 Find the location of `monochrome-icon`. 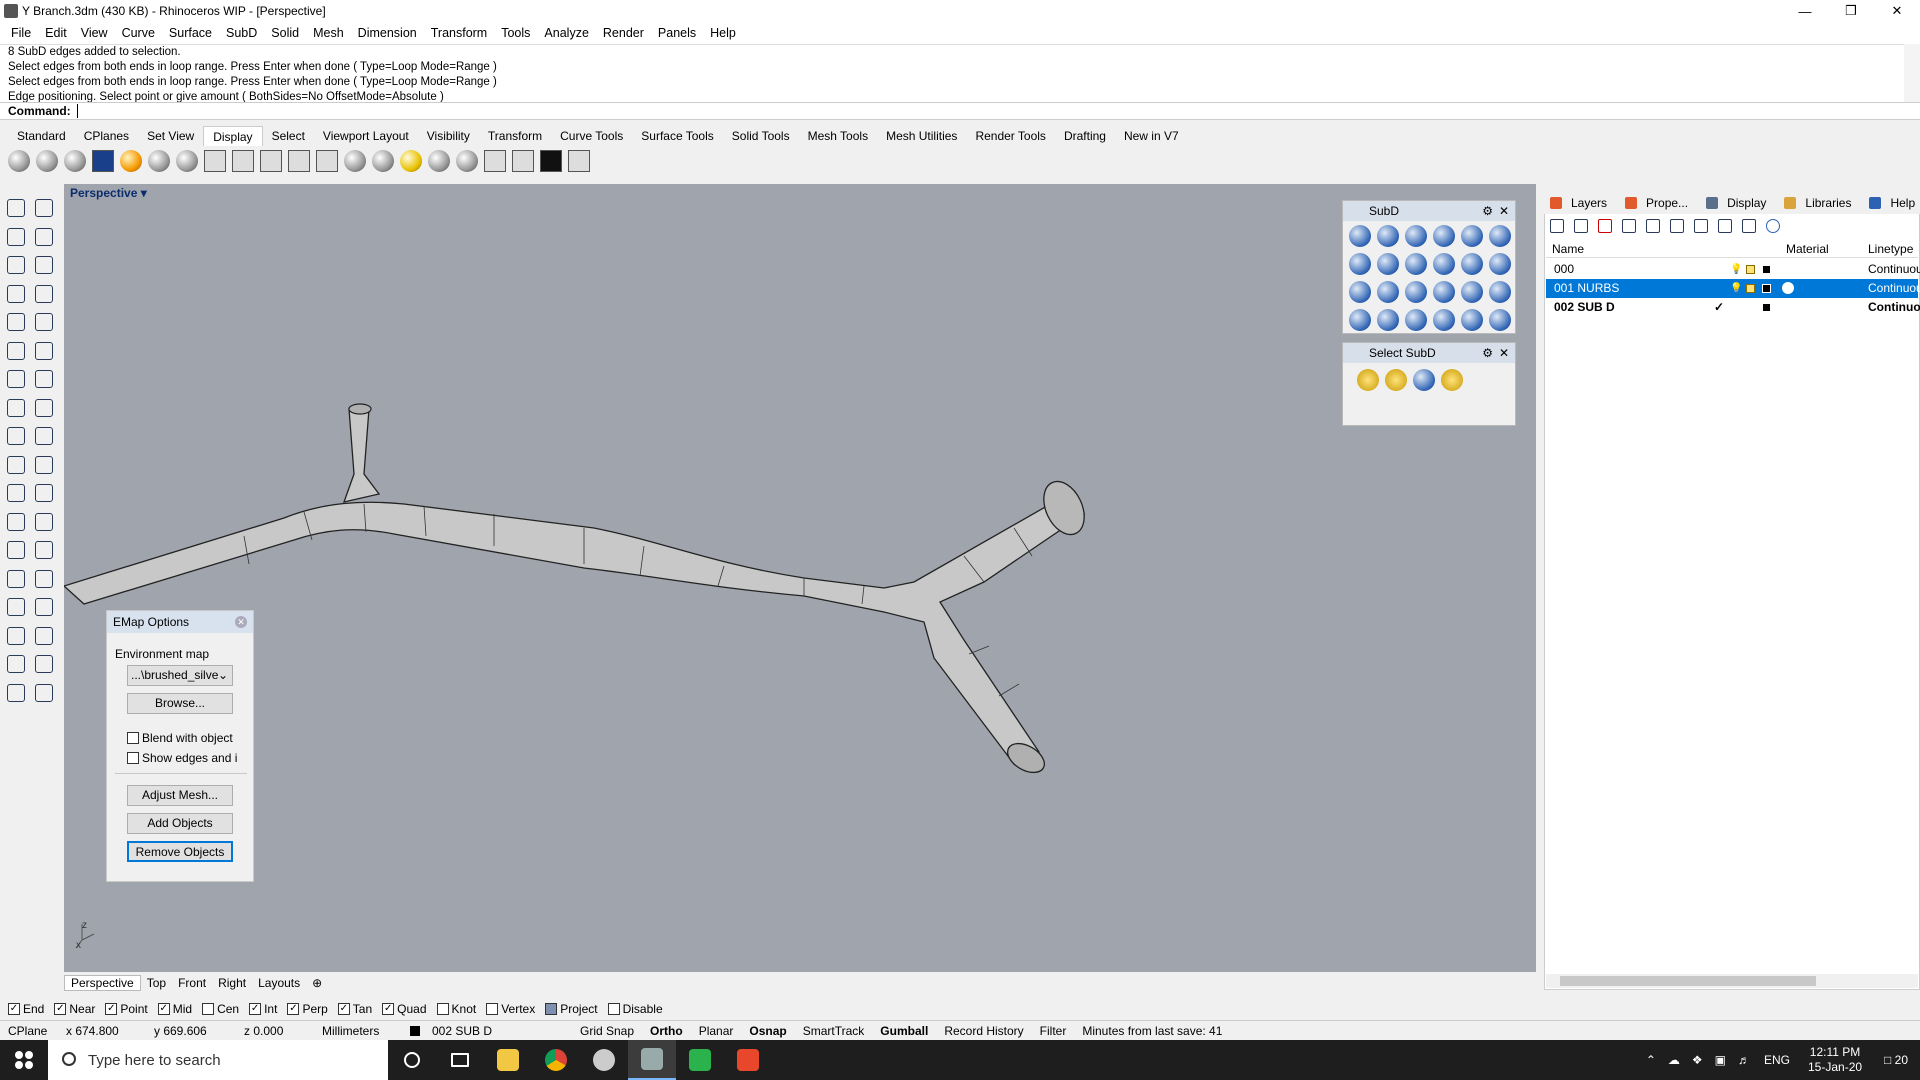

monochrome-icon is located at coordinates (271, 161).